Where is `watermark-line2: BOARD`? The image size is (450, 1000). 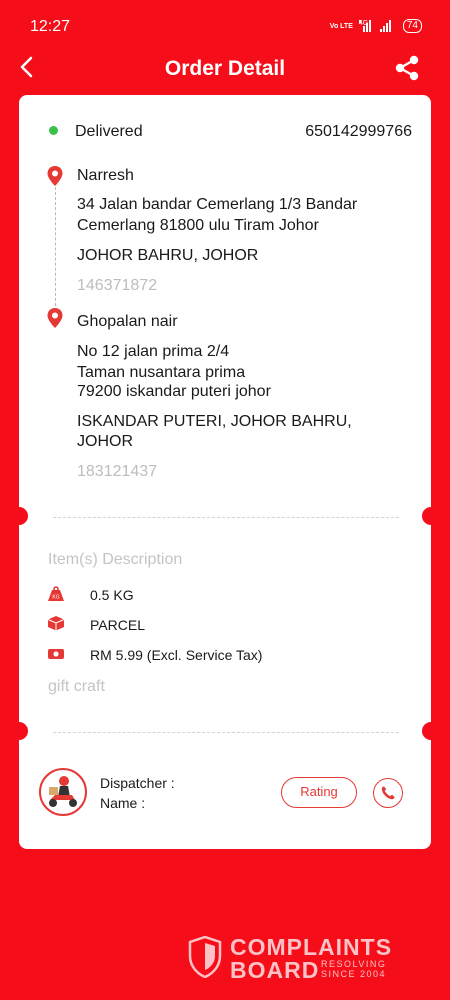 watermark-line2: BOARD is located at coordinates (275, 970).